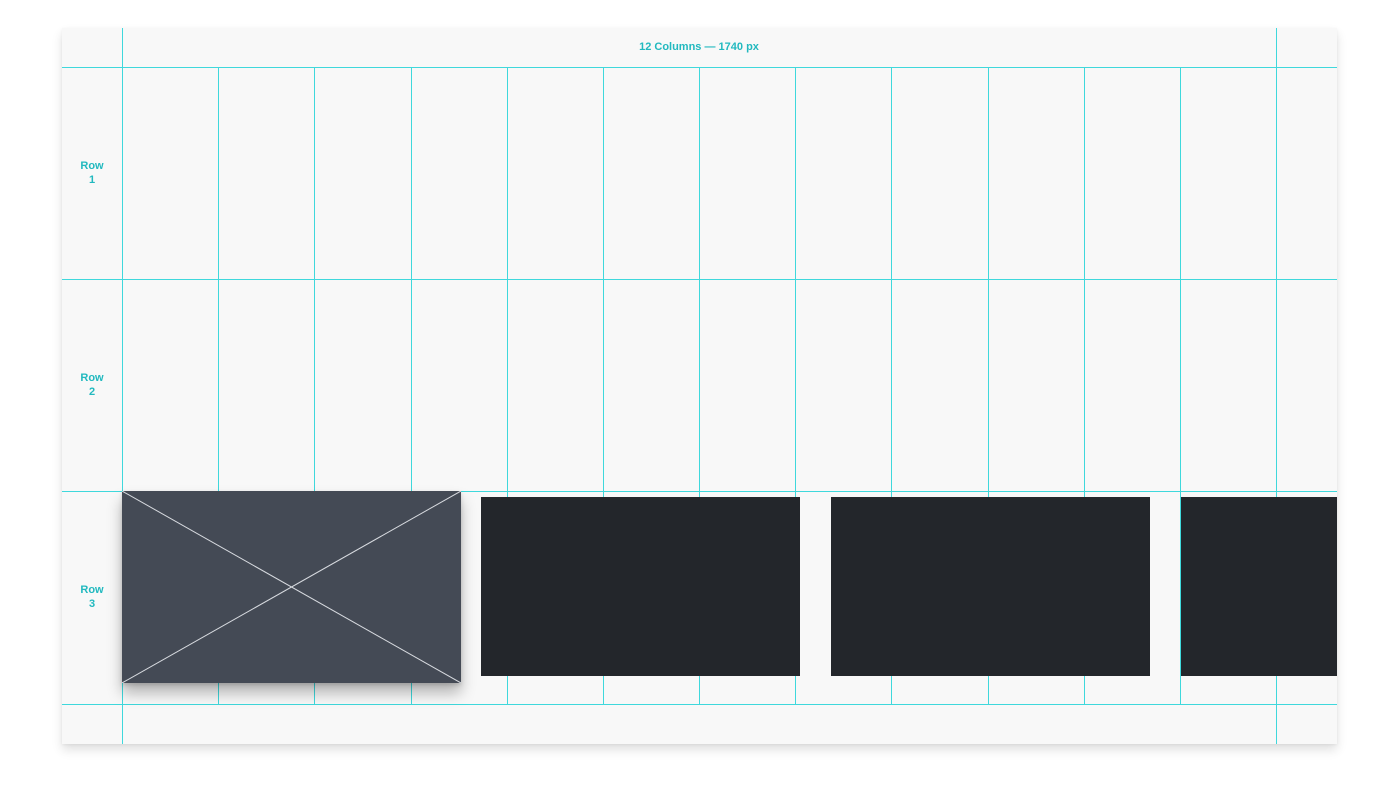 This screenshot has width=1400, height=787. Describe the element at coordinates (92, 604) in the screenshot. I see `row-label-number: 3` at that location.